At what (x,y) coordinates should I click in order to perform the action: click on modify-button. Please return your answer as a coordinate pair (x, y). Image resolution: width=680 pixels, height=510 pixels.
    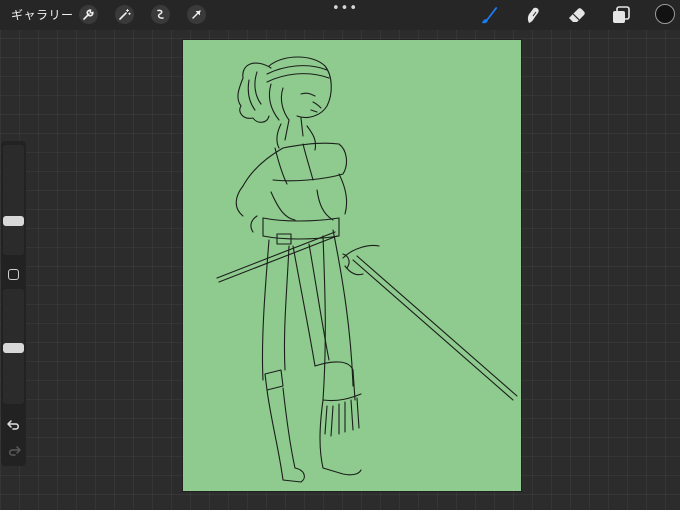
    Looking at the image, I should click on (13, 274).